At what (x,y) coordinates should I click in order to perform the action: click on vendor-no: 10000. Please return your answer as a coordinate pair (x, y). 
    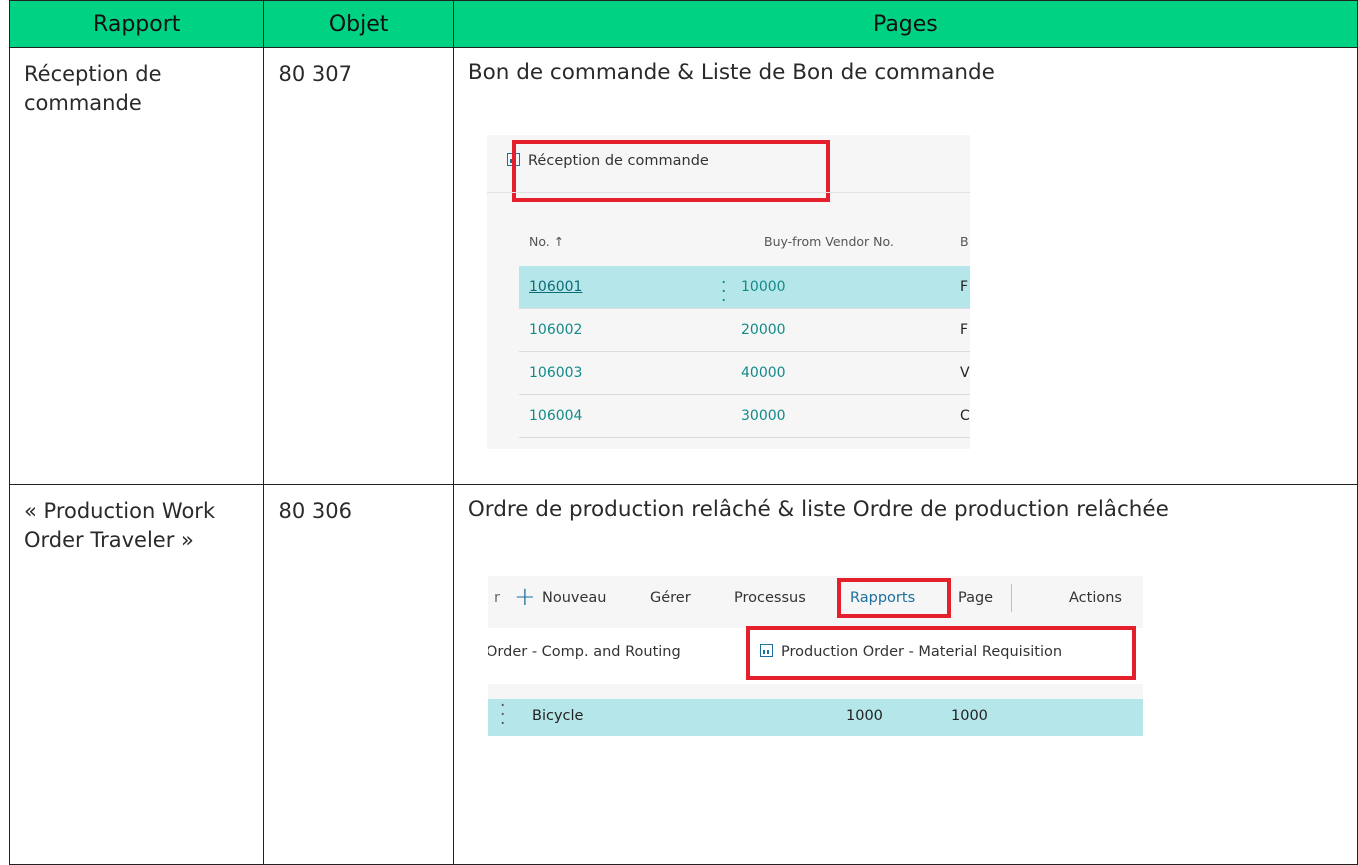
    Looking at the image, I should click on (763, 287).